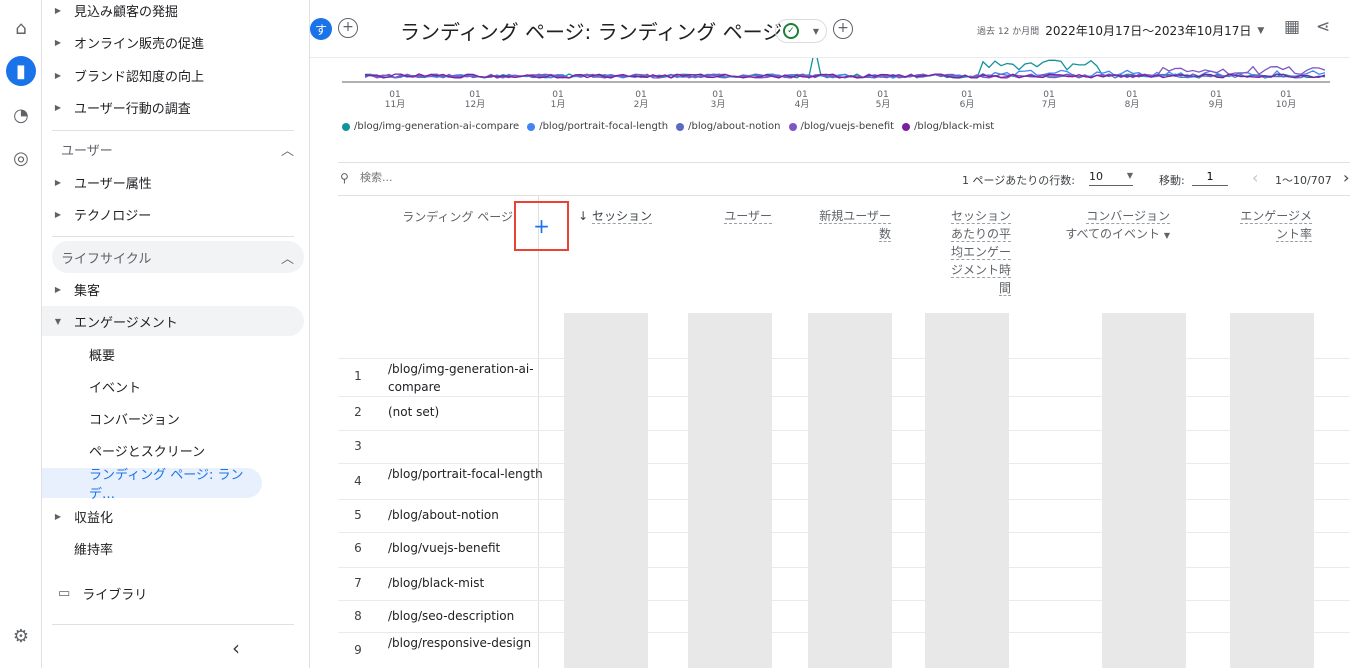  I want to click on sidebar-item-label: 見込み顧客の発掘, so click(126, 12).